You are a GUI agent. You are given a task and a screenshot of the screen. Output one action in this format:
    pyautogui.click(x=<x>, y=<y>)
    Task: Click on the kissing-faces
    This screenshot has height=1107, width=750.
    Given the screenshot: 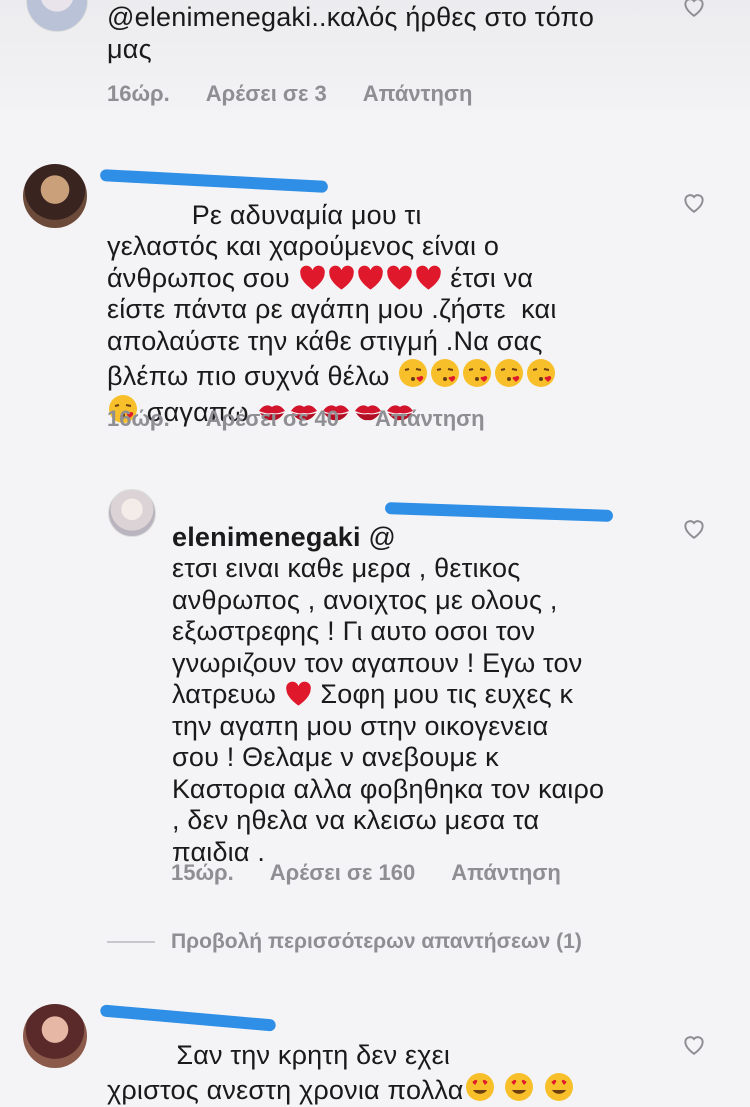 What is the action you would take?
    pyautogui.click(x=477, y=375)
    